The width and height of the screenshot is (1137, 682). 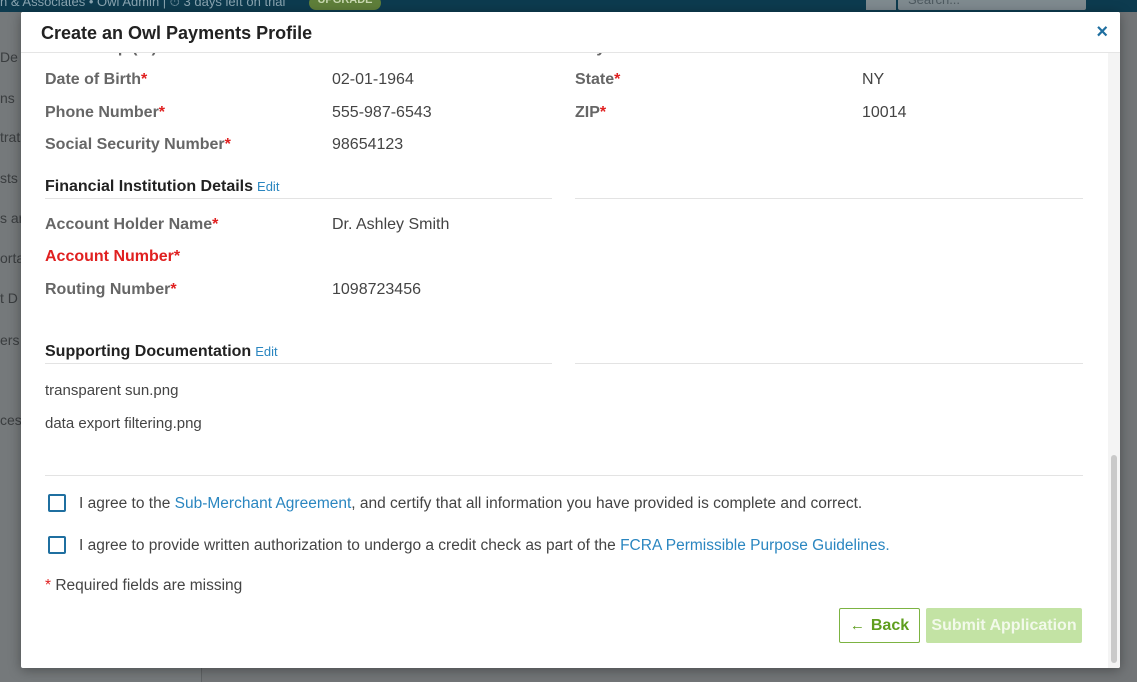 I want to click on routing-number-label: Routing Number*, so click(x=111, y=289).